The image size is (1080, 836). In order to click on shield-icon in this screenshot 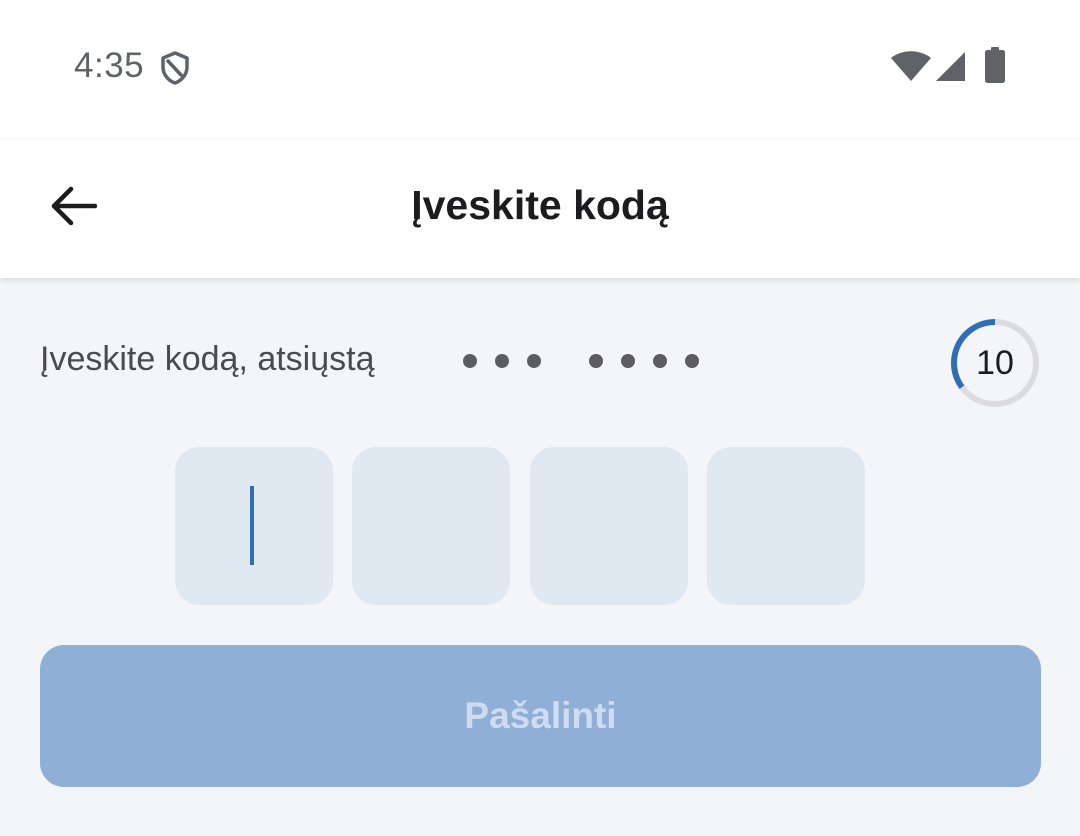, I will do `click(175, 68)`.